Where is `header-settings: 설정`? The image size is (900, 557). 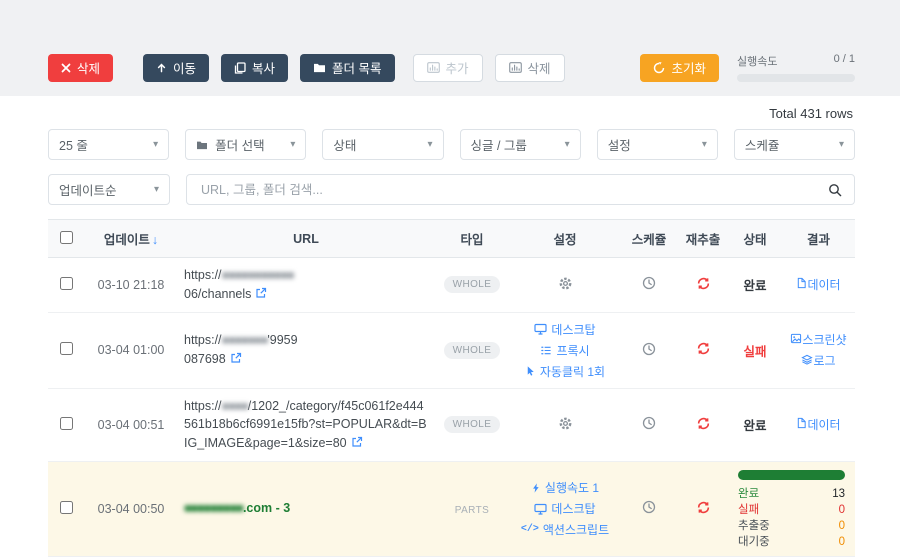 header-settings: 설정 is located at coordinates (565, 238).